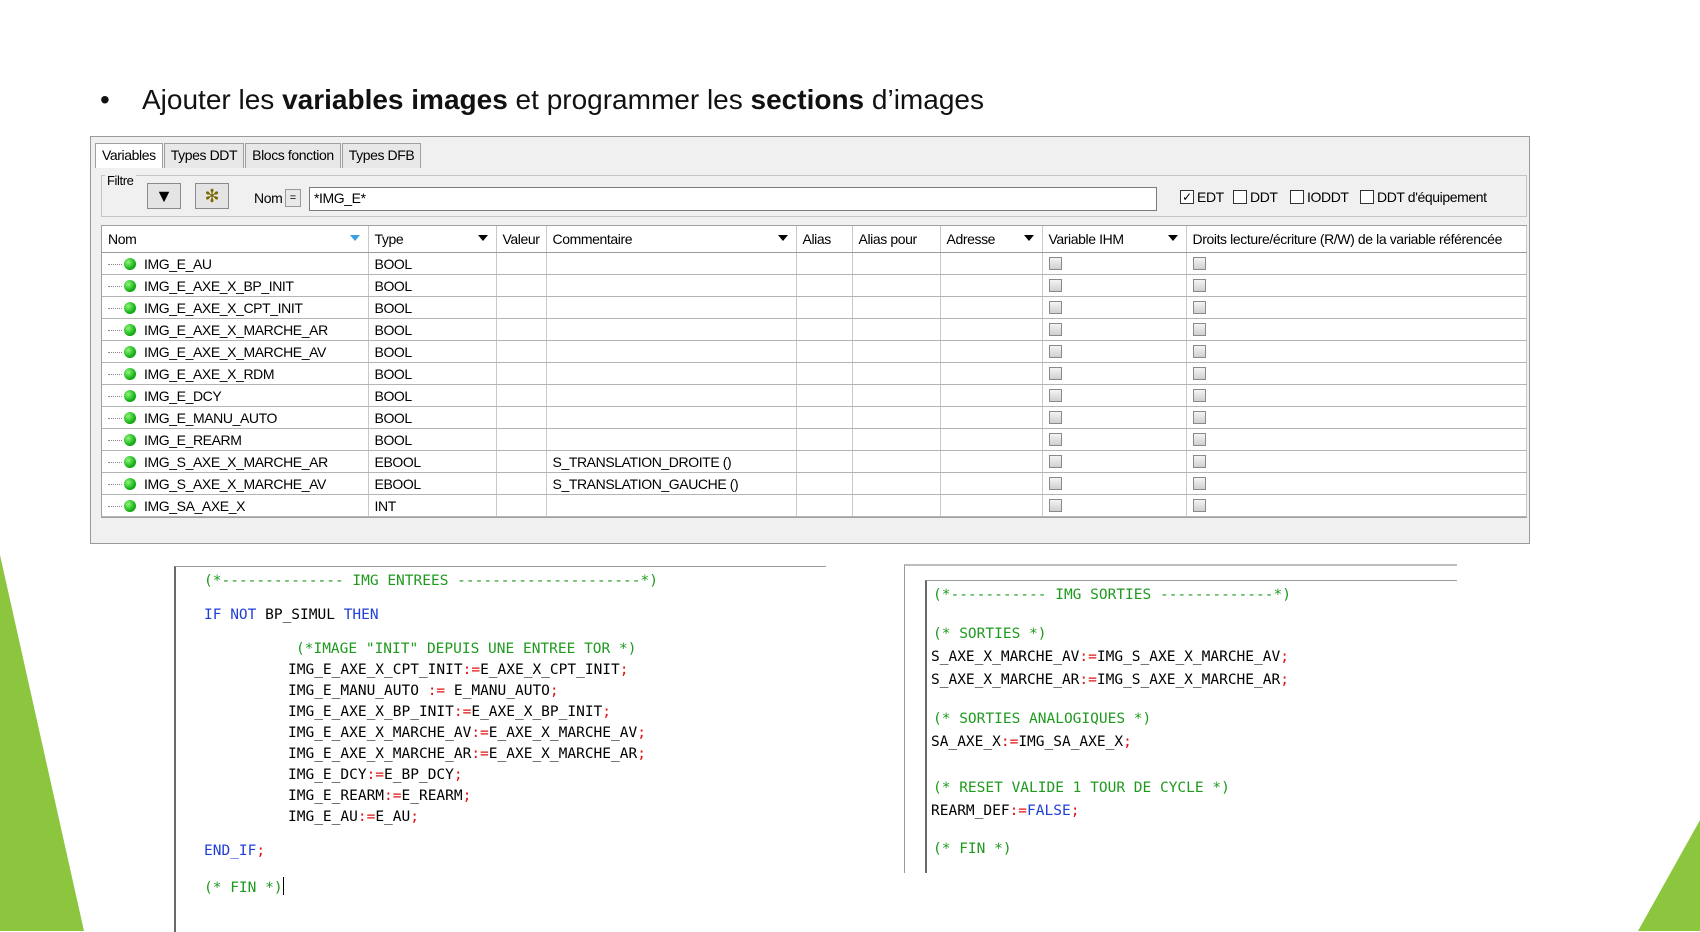 The height and width of the screenshot is (932, 1700). Describe the element at coordinates (235, 483) in the screenshot. I see `cell-nom: IMG_S_AXE_X_MARCHE_AV` at that location.